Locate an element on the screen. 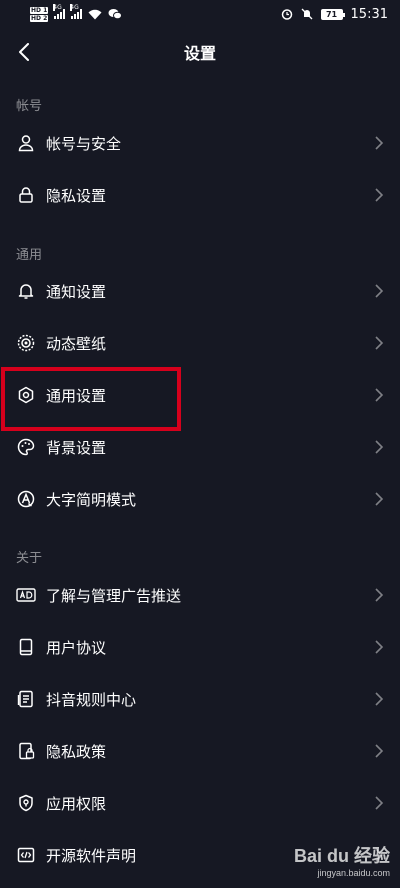 This screenshot has height=888, width=400. watermark-url: jingyan.baidu.com is located at coordinates (353, 873).